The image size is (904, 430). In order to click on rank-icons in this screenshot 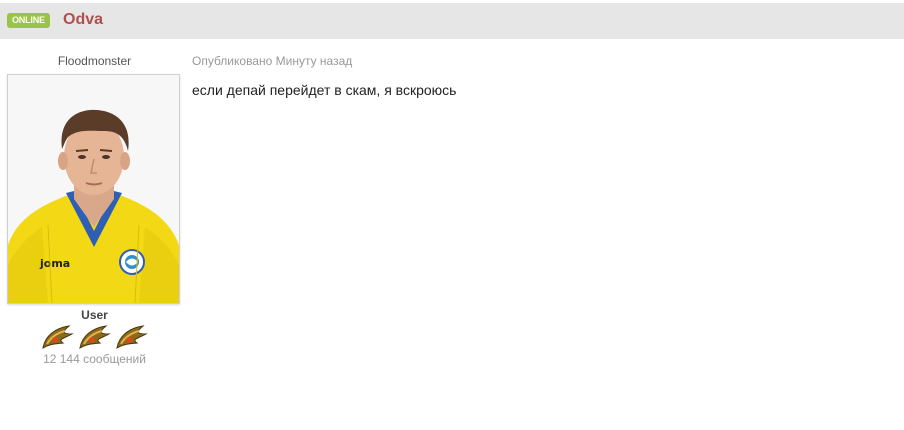, I will do `click(94, 337)`.